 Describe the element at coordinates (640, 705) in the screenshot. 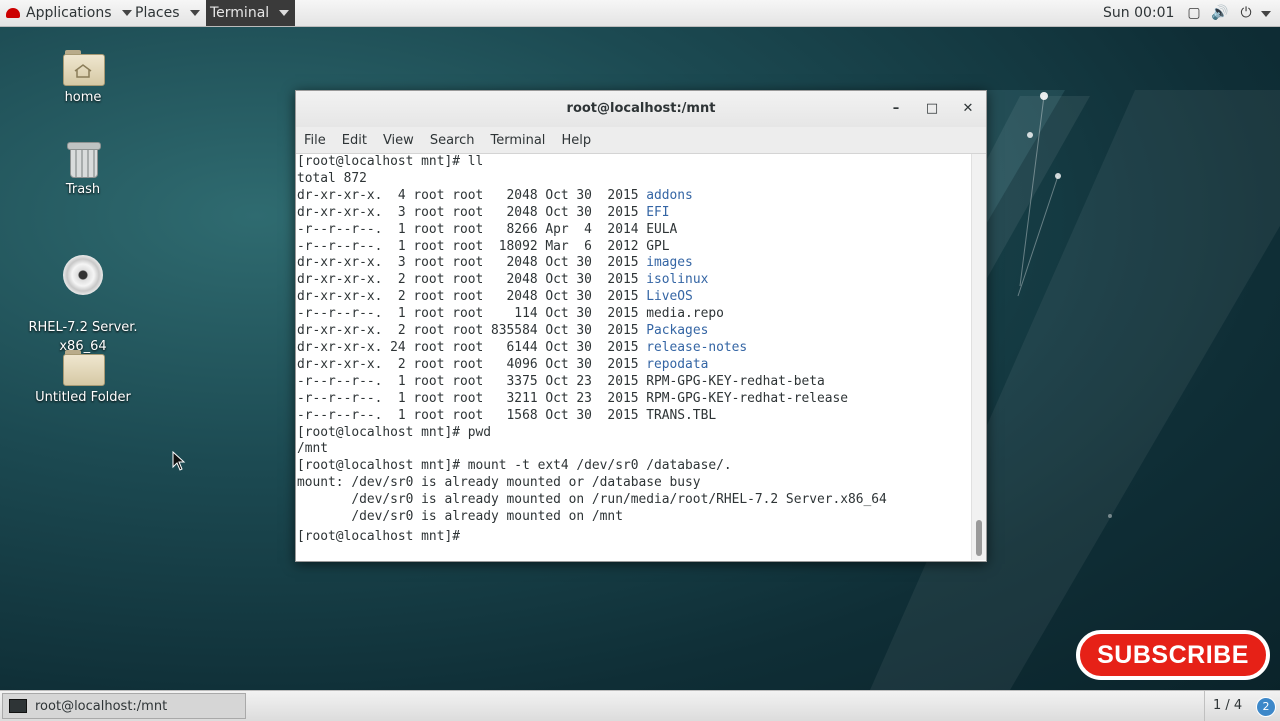

I see `bottom-panel: root@localhost:/mnt 1 / 4 2` at that location.